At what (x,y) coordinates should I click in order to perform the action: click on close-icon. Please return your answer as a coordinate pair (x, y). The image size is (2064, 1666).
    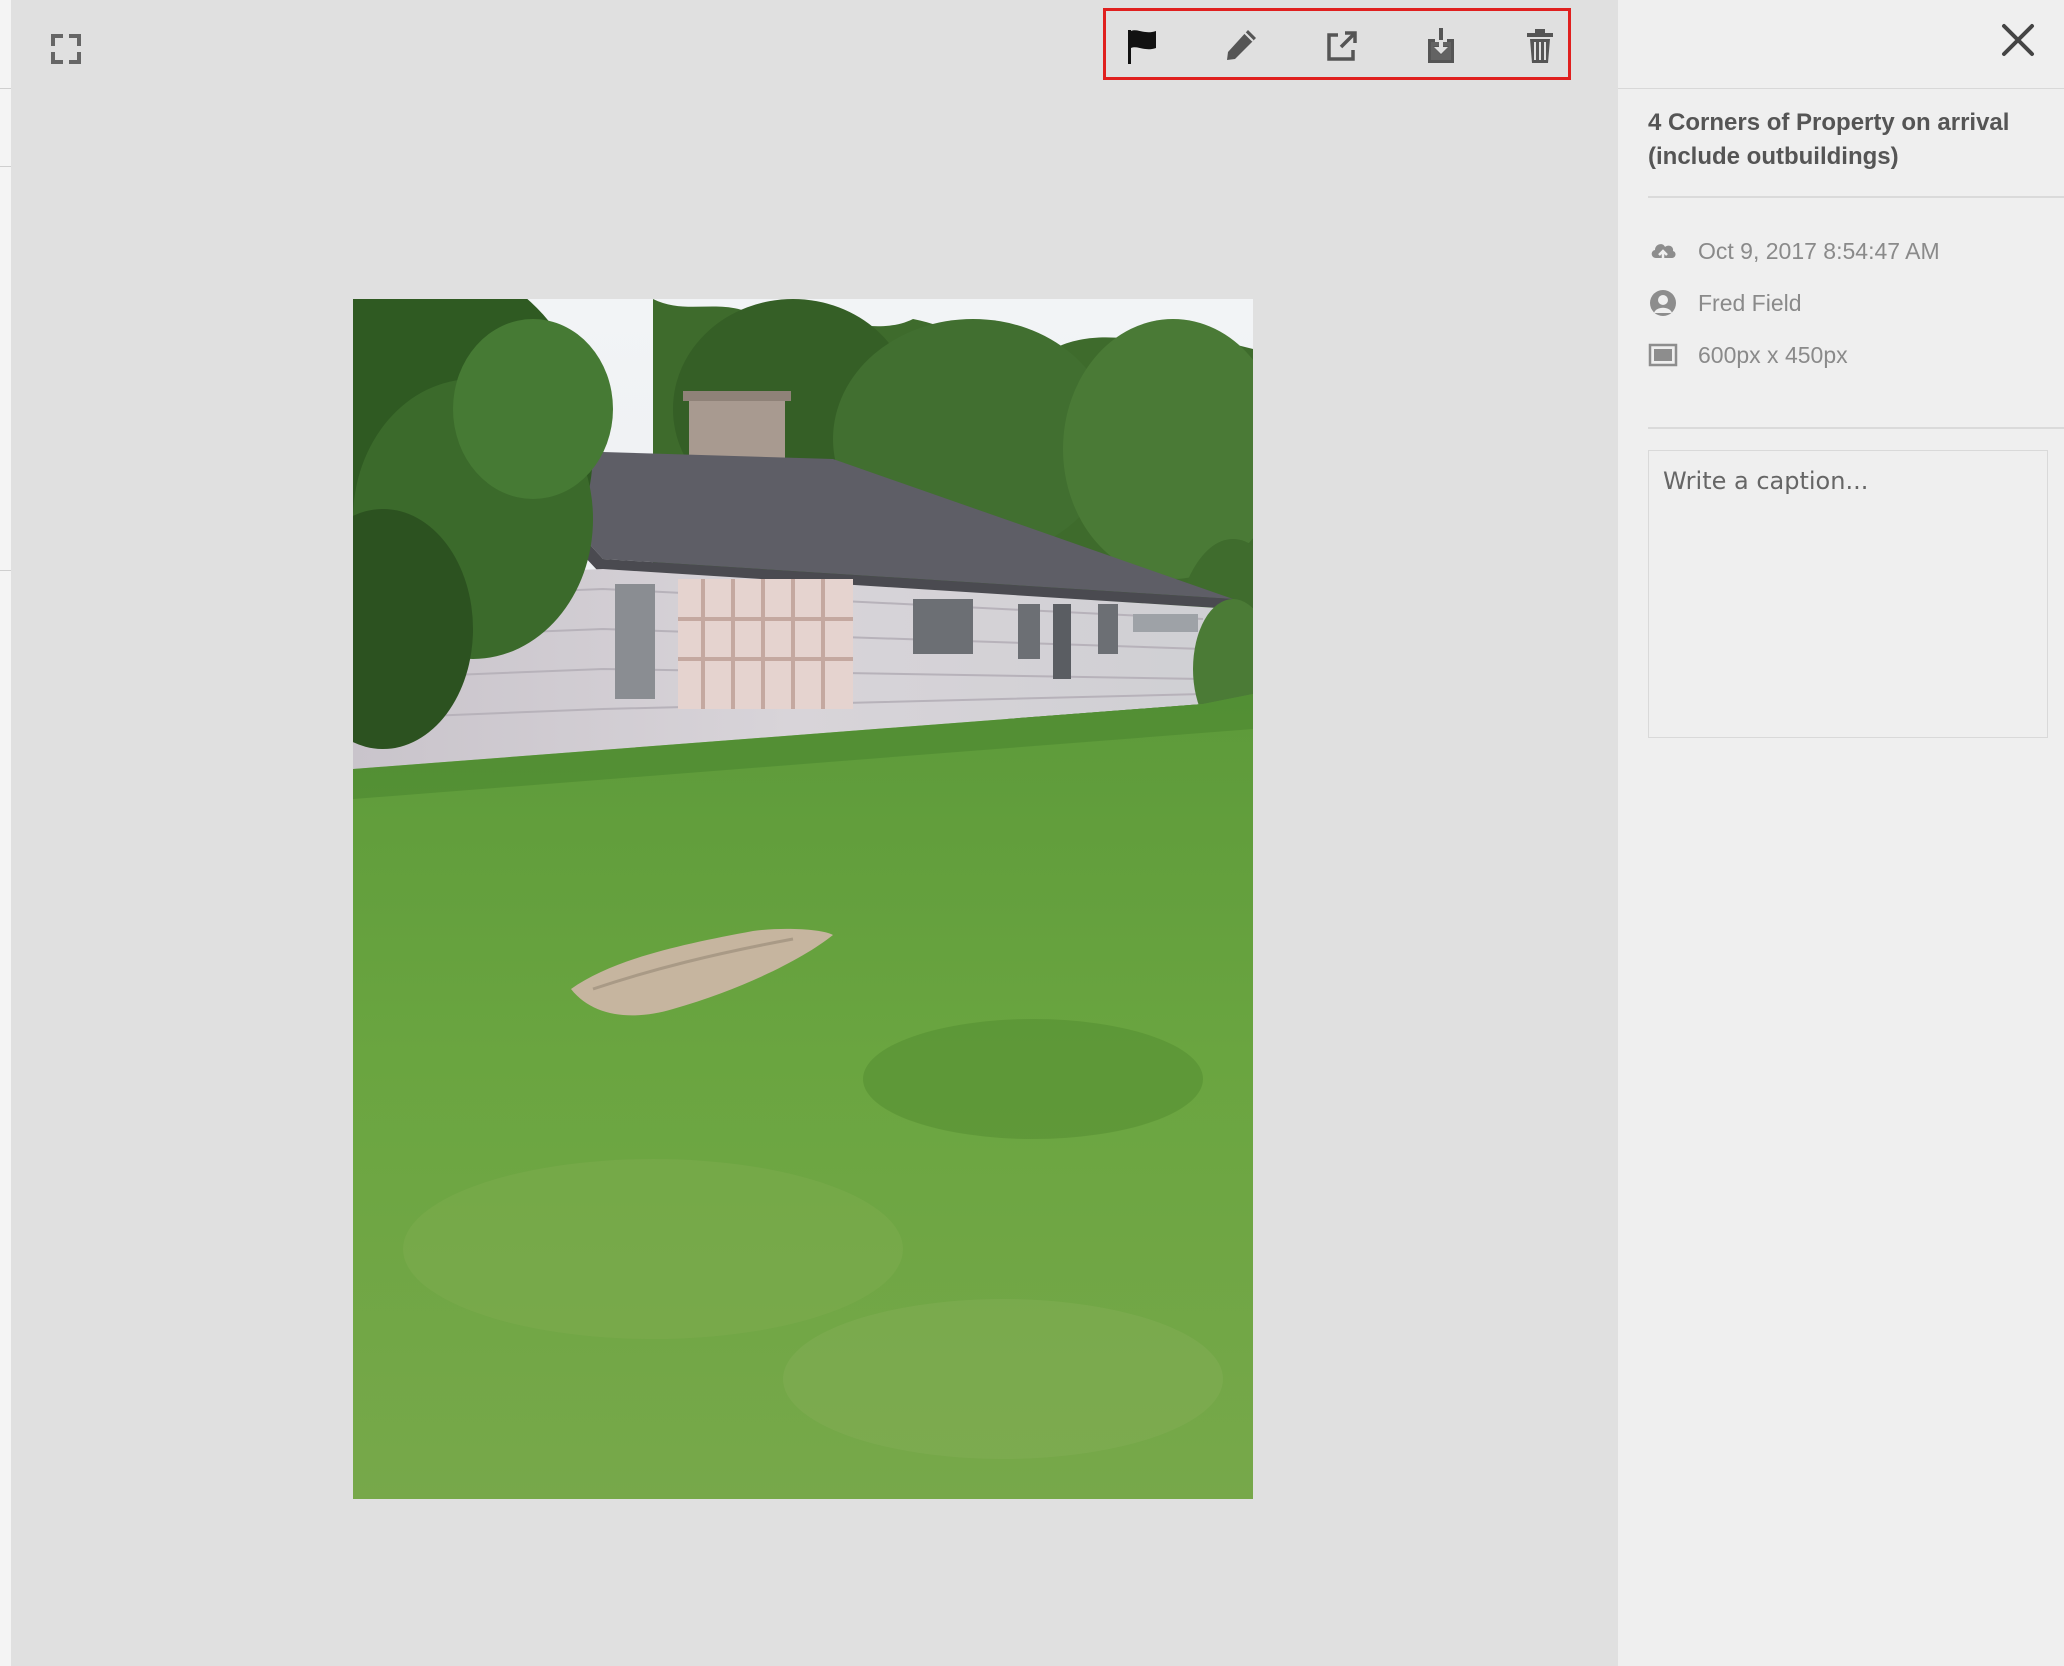
    Looking at the image, I should click on (2018, 40).